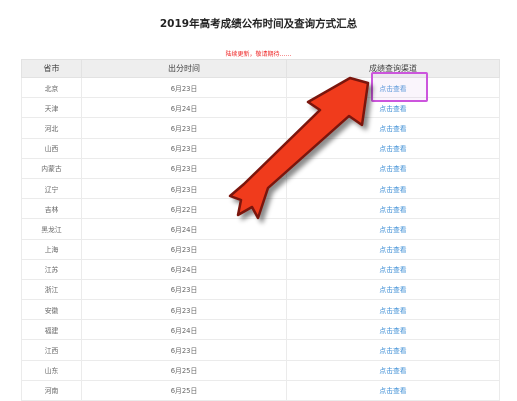  I want to click on table-row: 山东 6月25日 点击查看, so click(260, 370).